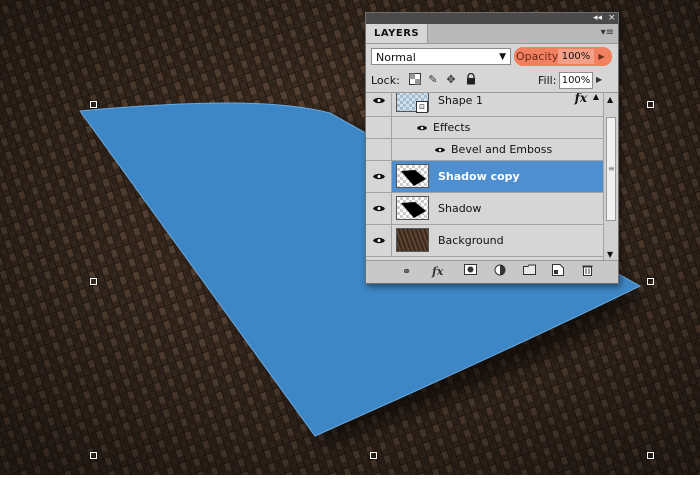  What do you see at coordinates (610, 254) in the screenshot?
I see `scroll-down-icon: ▼` at bounding box center [610, 254].